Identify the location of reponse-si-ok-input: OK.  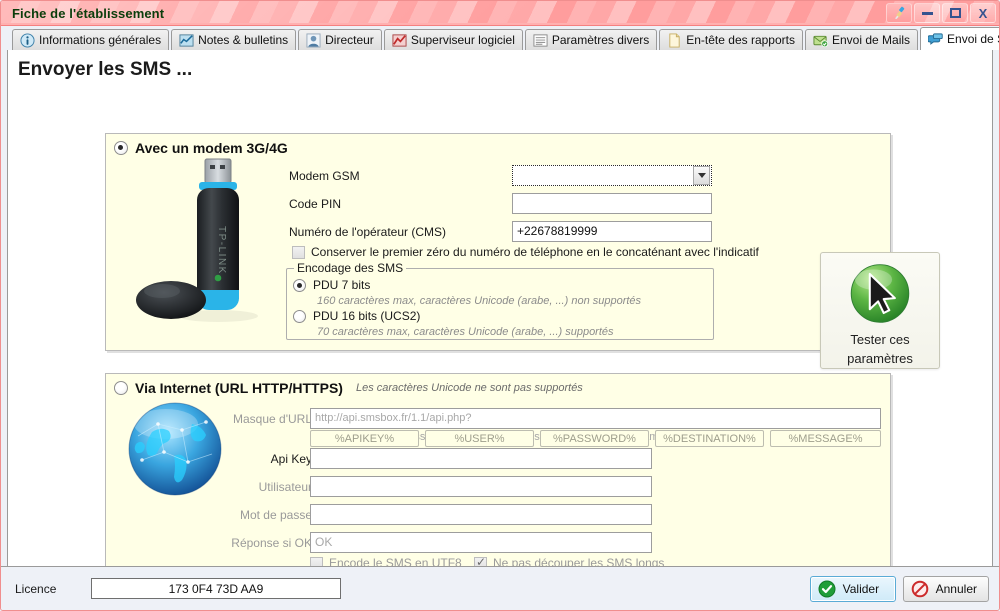
(481, 542).